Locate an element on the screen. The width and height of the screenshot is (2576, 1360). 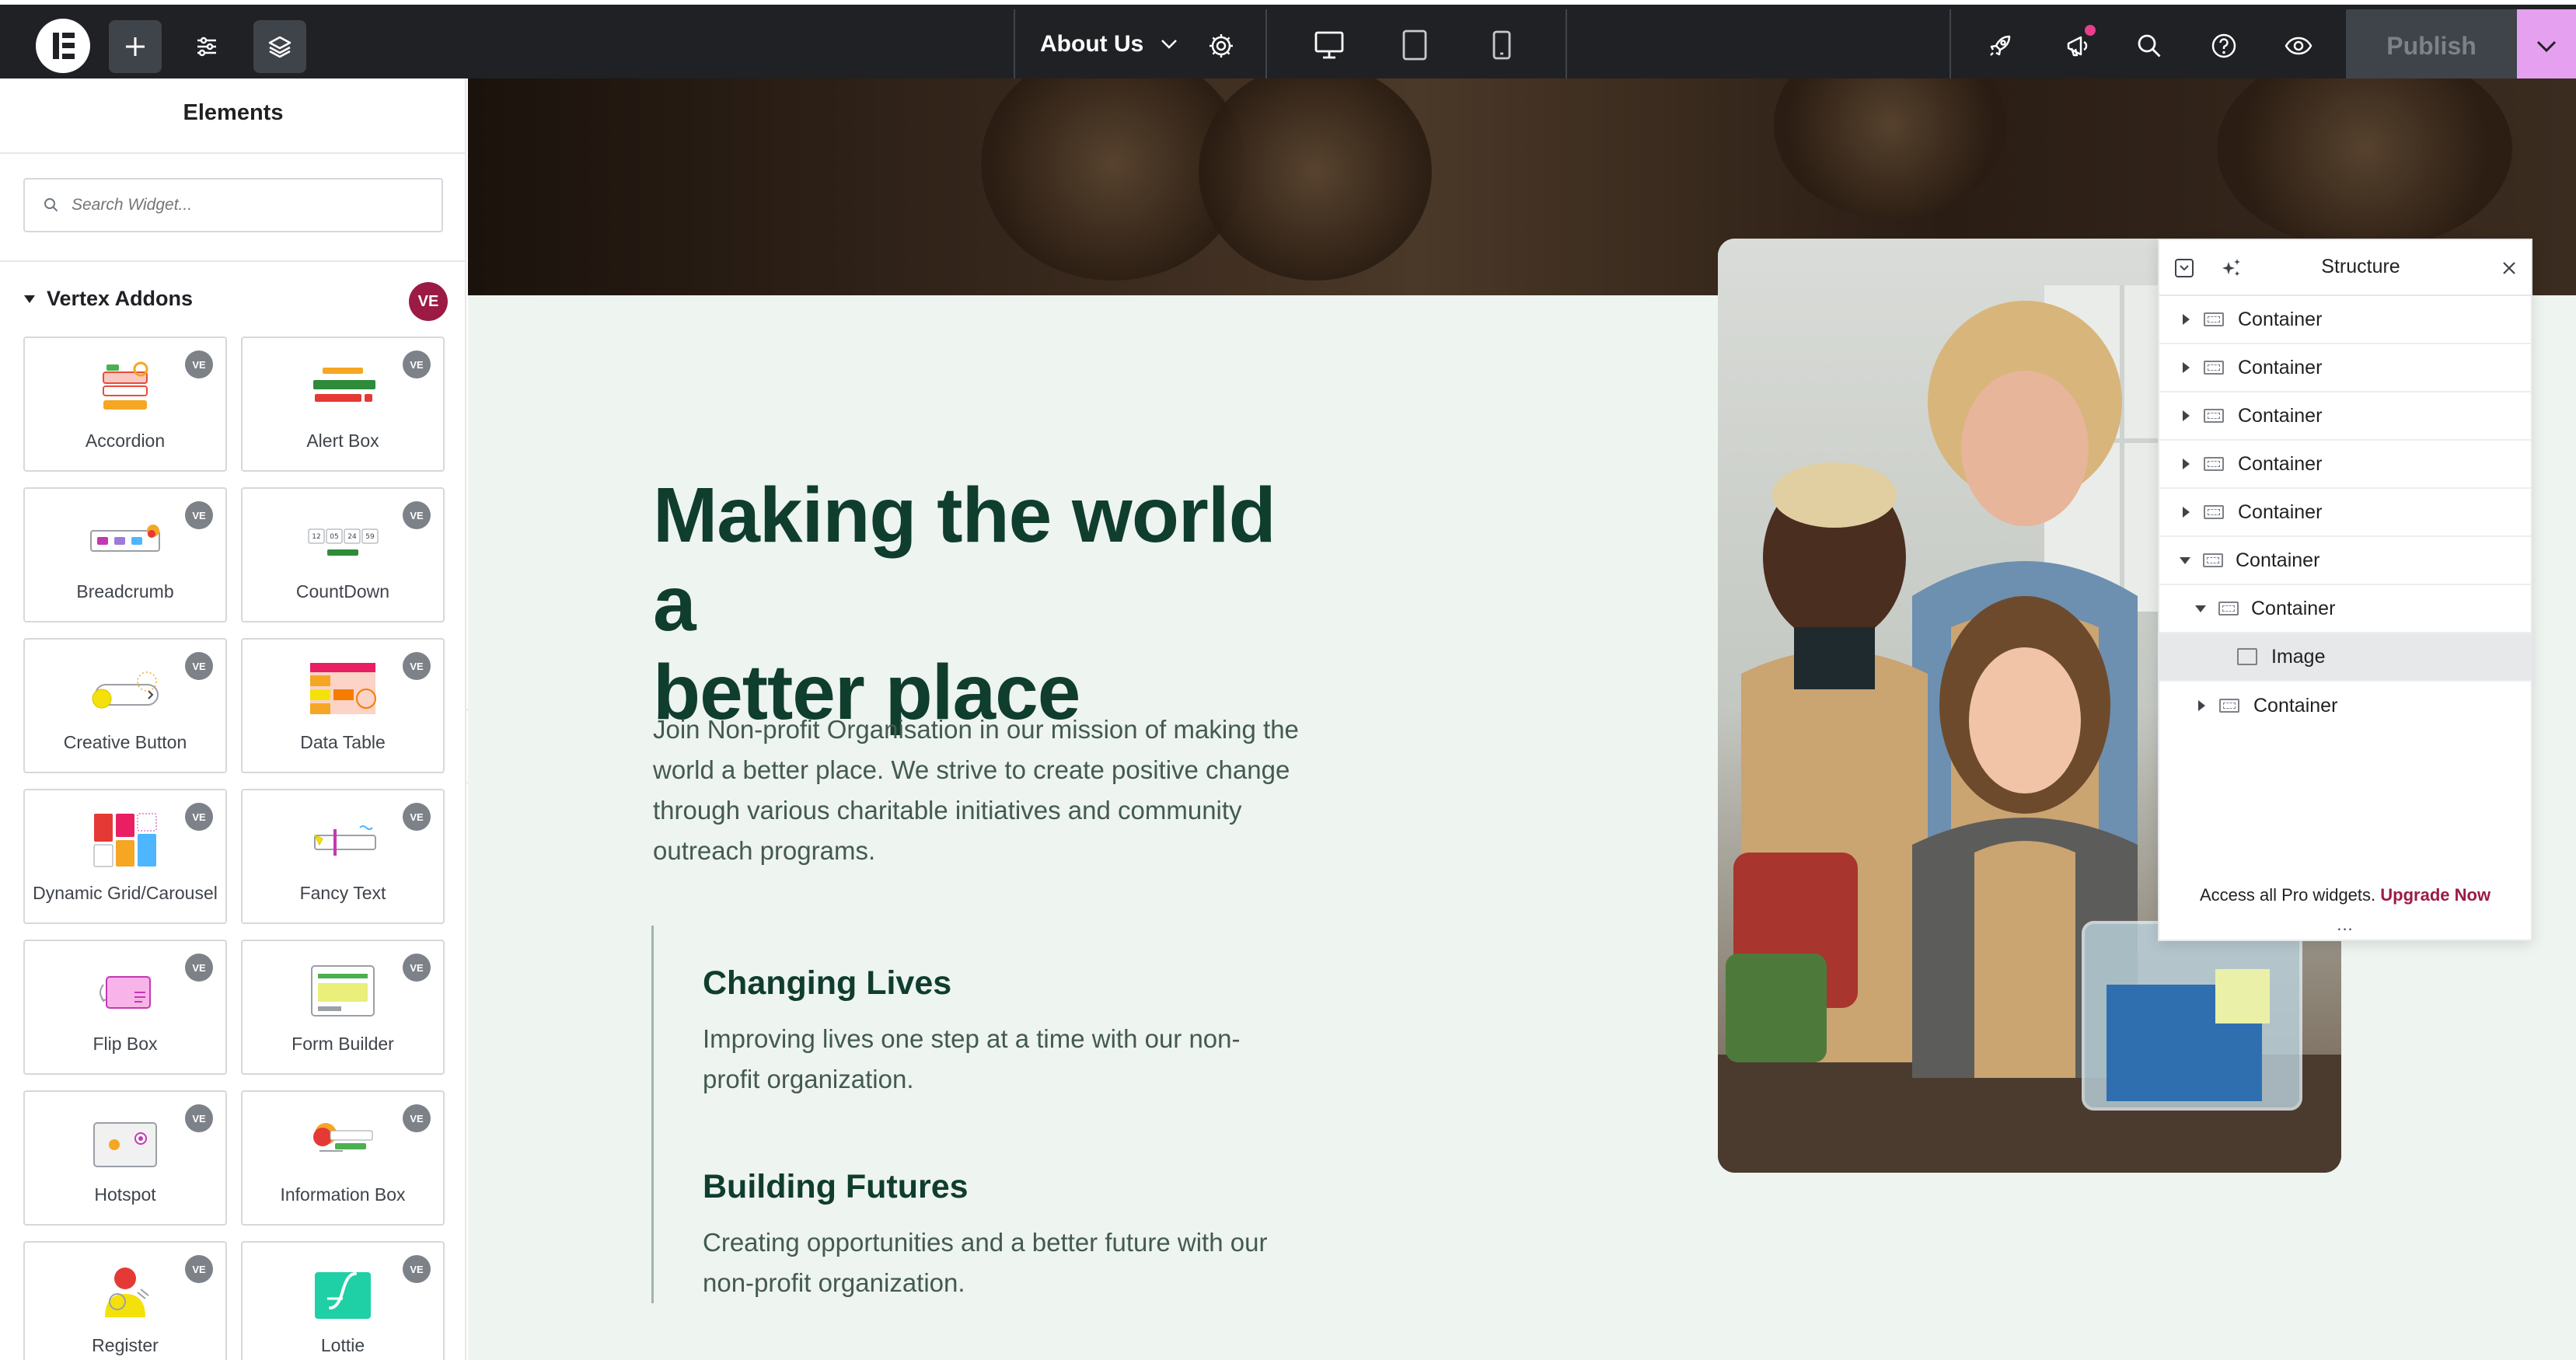
widget-hotspot: VE Hotspot is located at coordinates (125, 1158).